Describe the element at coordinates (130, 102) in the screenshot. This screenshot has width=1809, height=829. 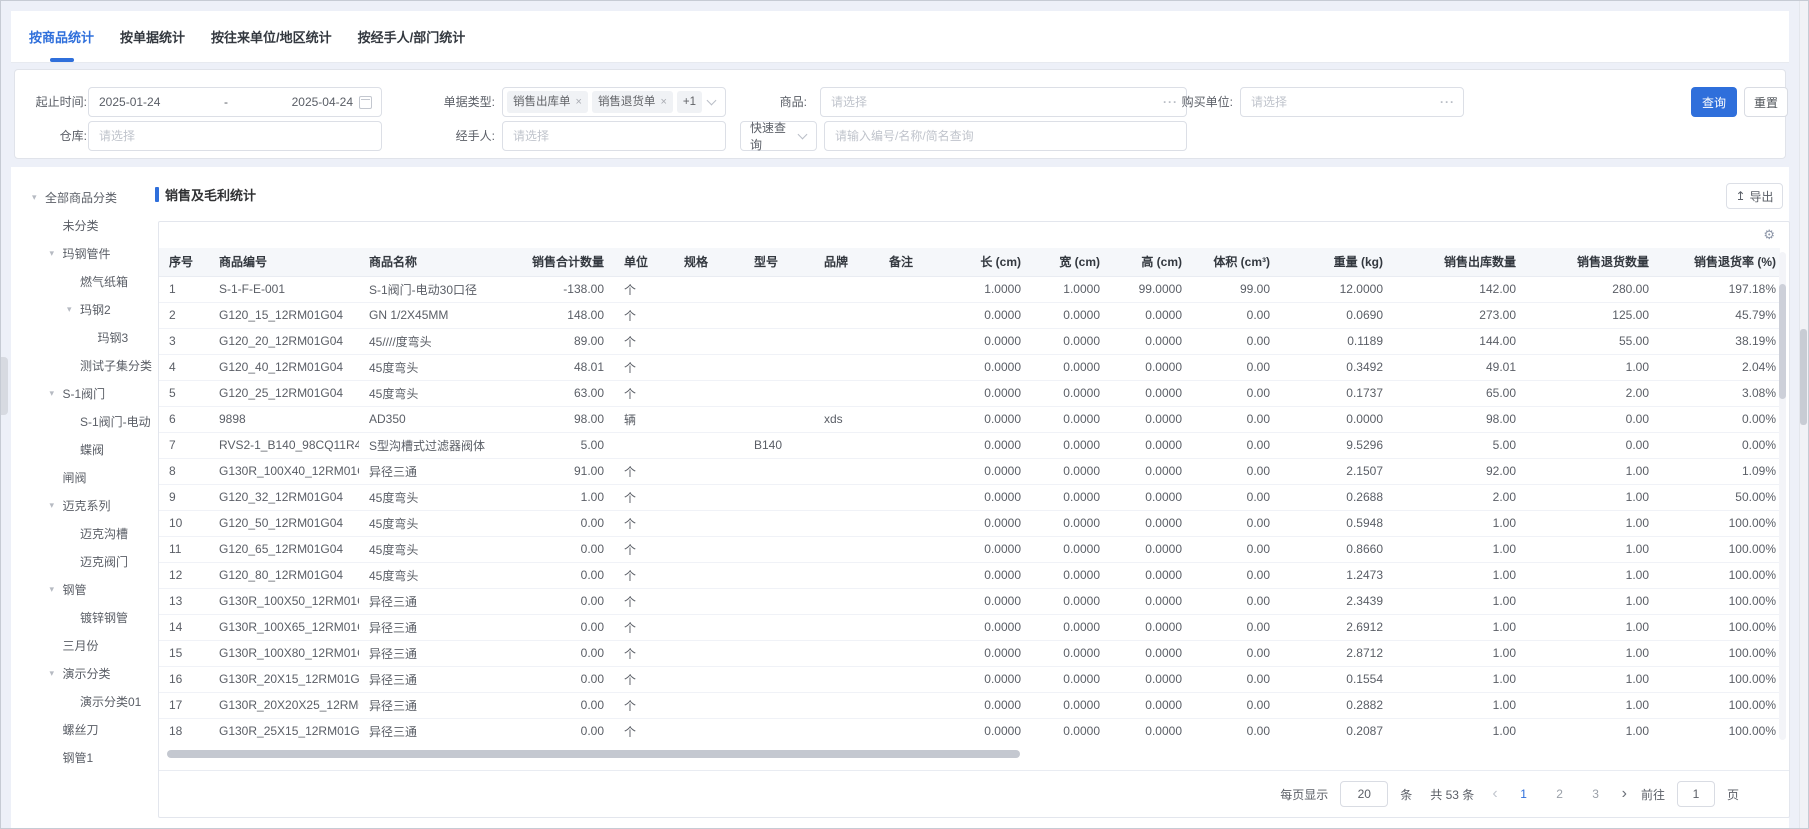
I see `date-start-value: 2025-01-24` at that location.